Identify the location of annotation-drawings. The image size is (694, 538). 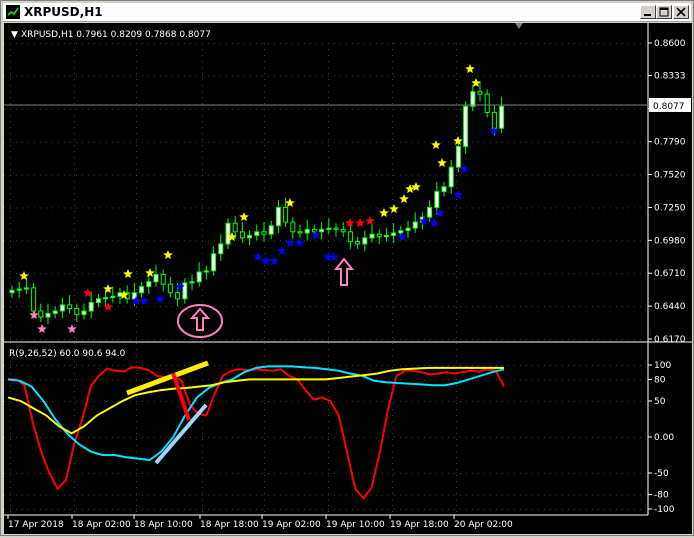
(240, 361).